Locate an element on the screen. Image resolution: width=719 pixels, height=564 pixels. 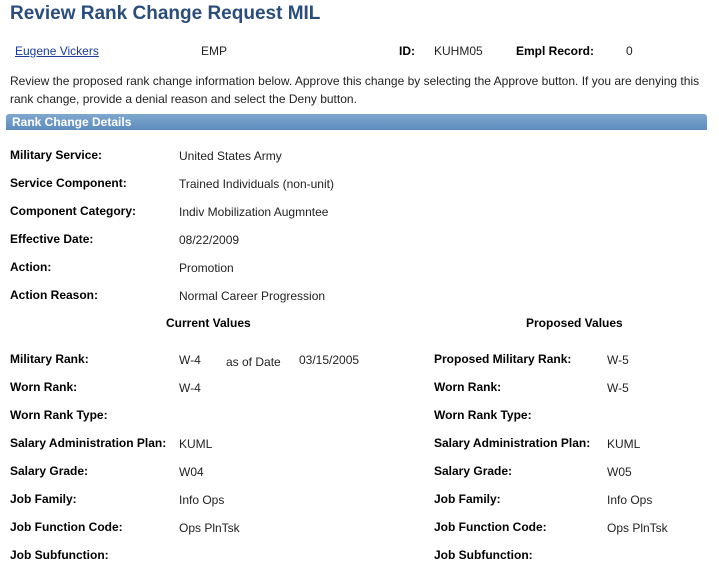
id-label: ID: is located at coordinates (407, 51).